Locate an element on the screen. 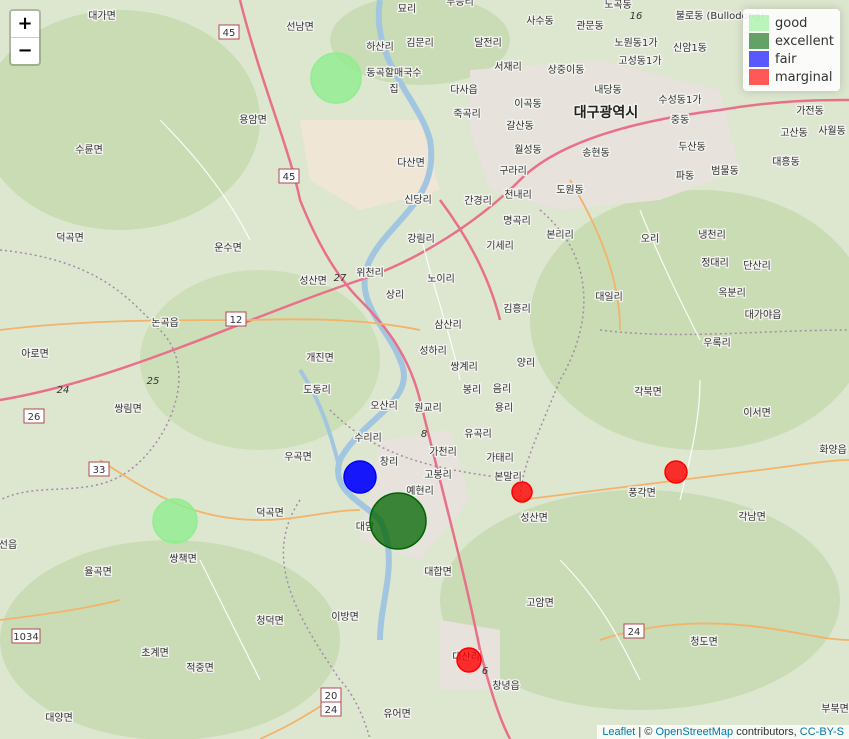  svg-text: 16 is located at coordinates (636, 16).